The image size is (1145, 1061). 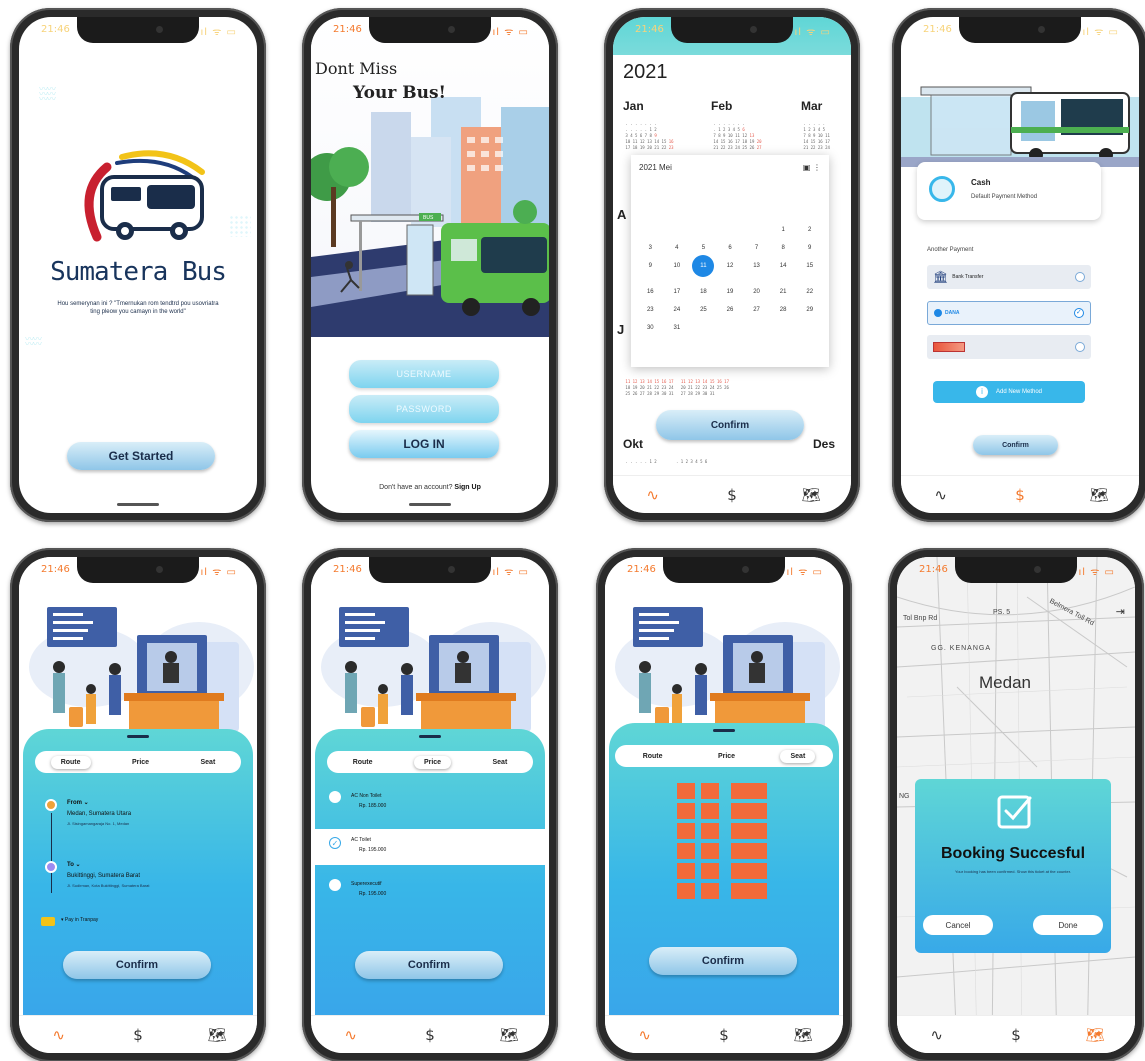 What do you see at coordinates (650, 310) in the screenshot?
I see `date-cell: 23` at bounding box center [650, 310].